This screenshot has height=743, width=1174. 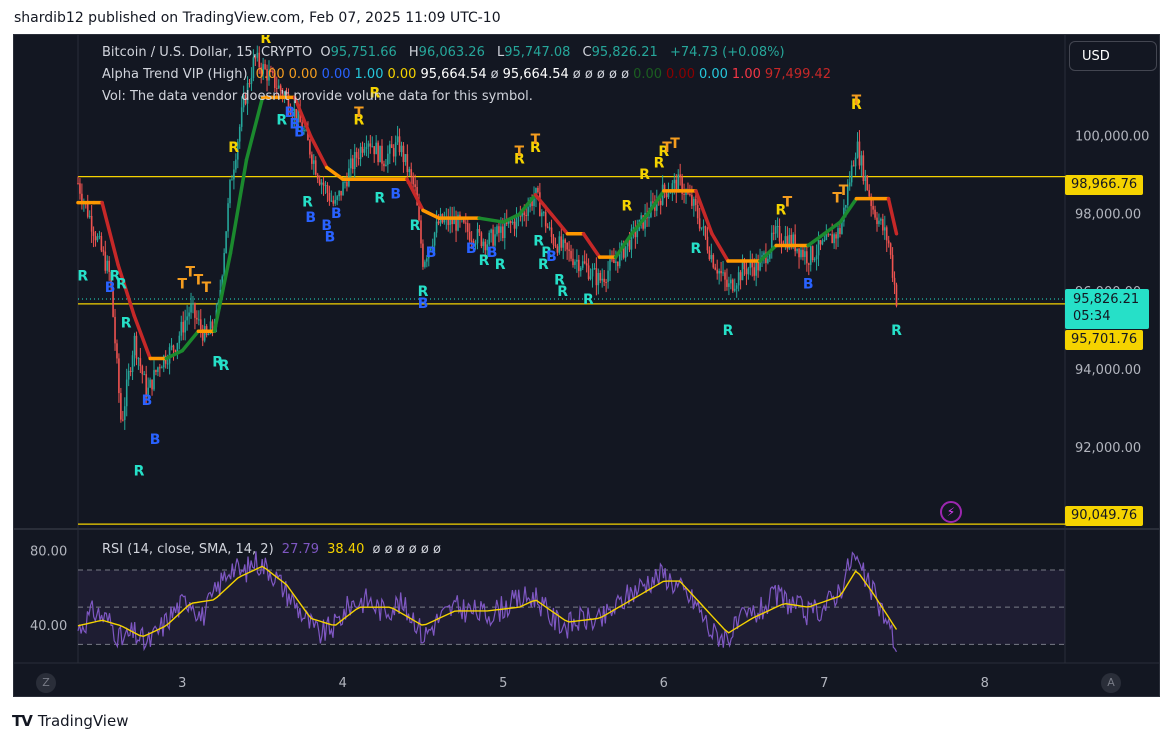 What do you see at coordinates (1111, 683) in the screenshot?
I see `auto-scale-button: A` at bounding box center [1111, 683].